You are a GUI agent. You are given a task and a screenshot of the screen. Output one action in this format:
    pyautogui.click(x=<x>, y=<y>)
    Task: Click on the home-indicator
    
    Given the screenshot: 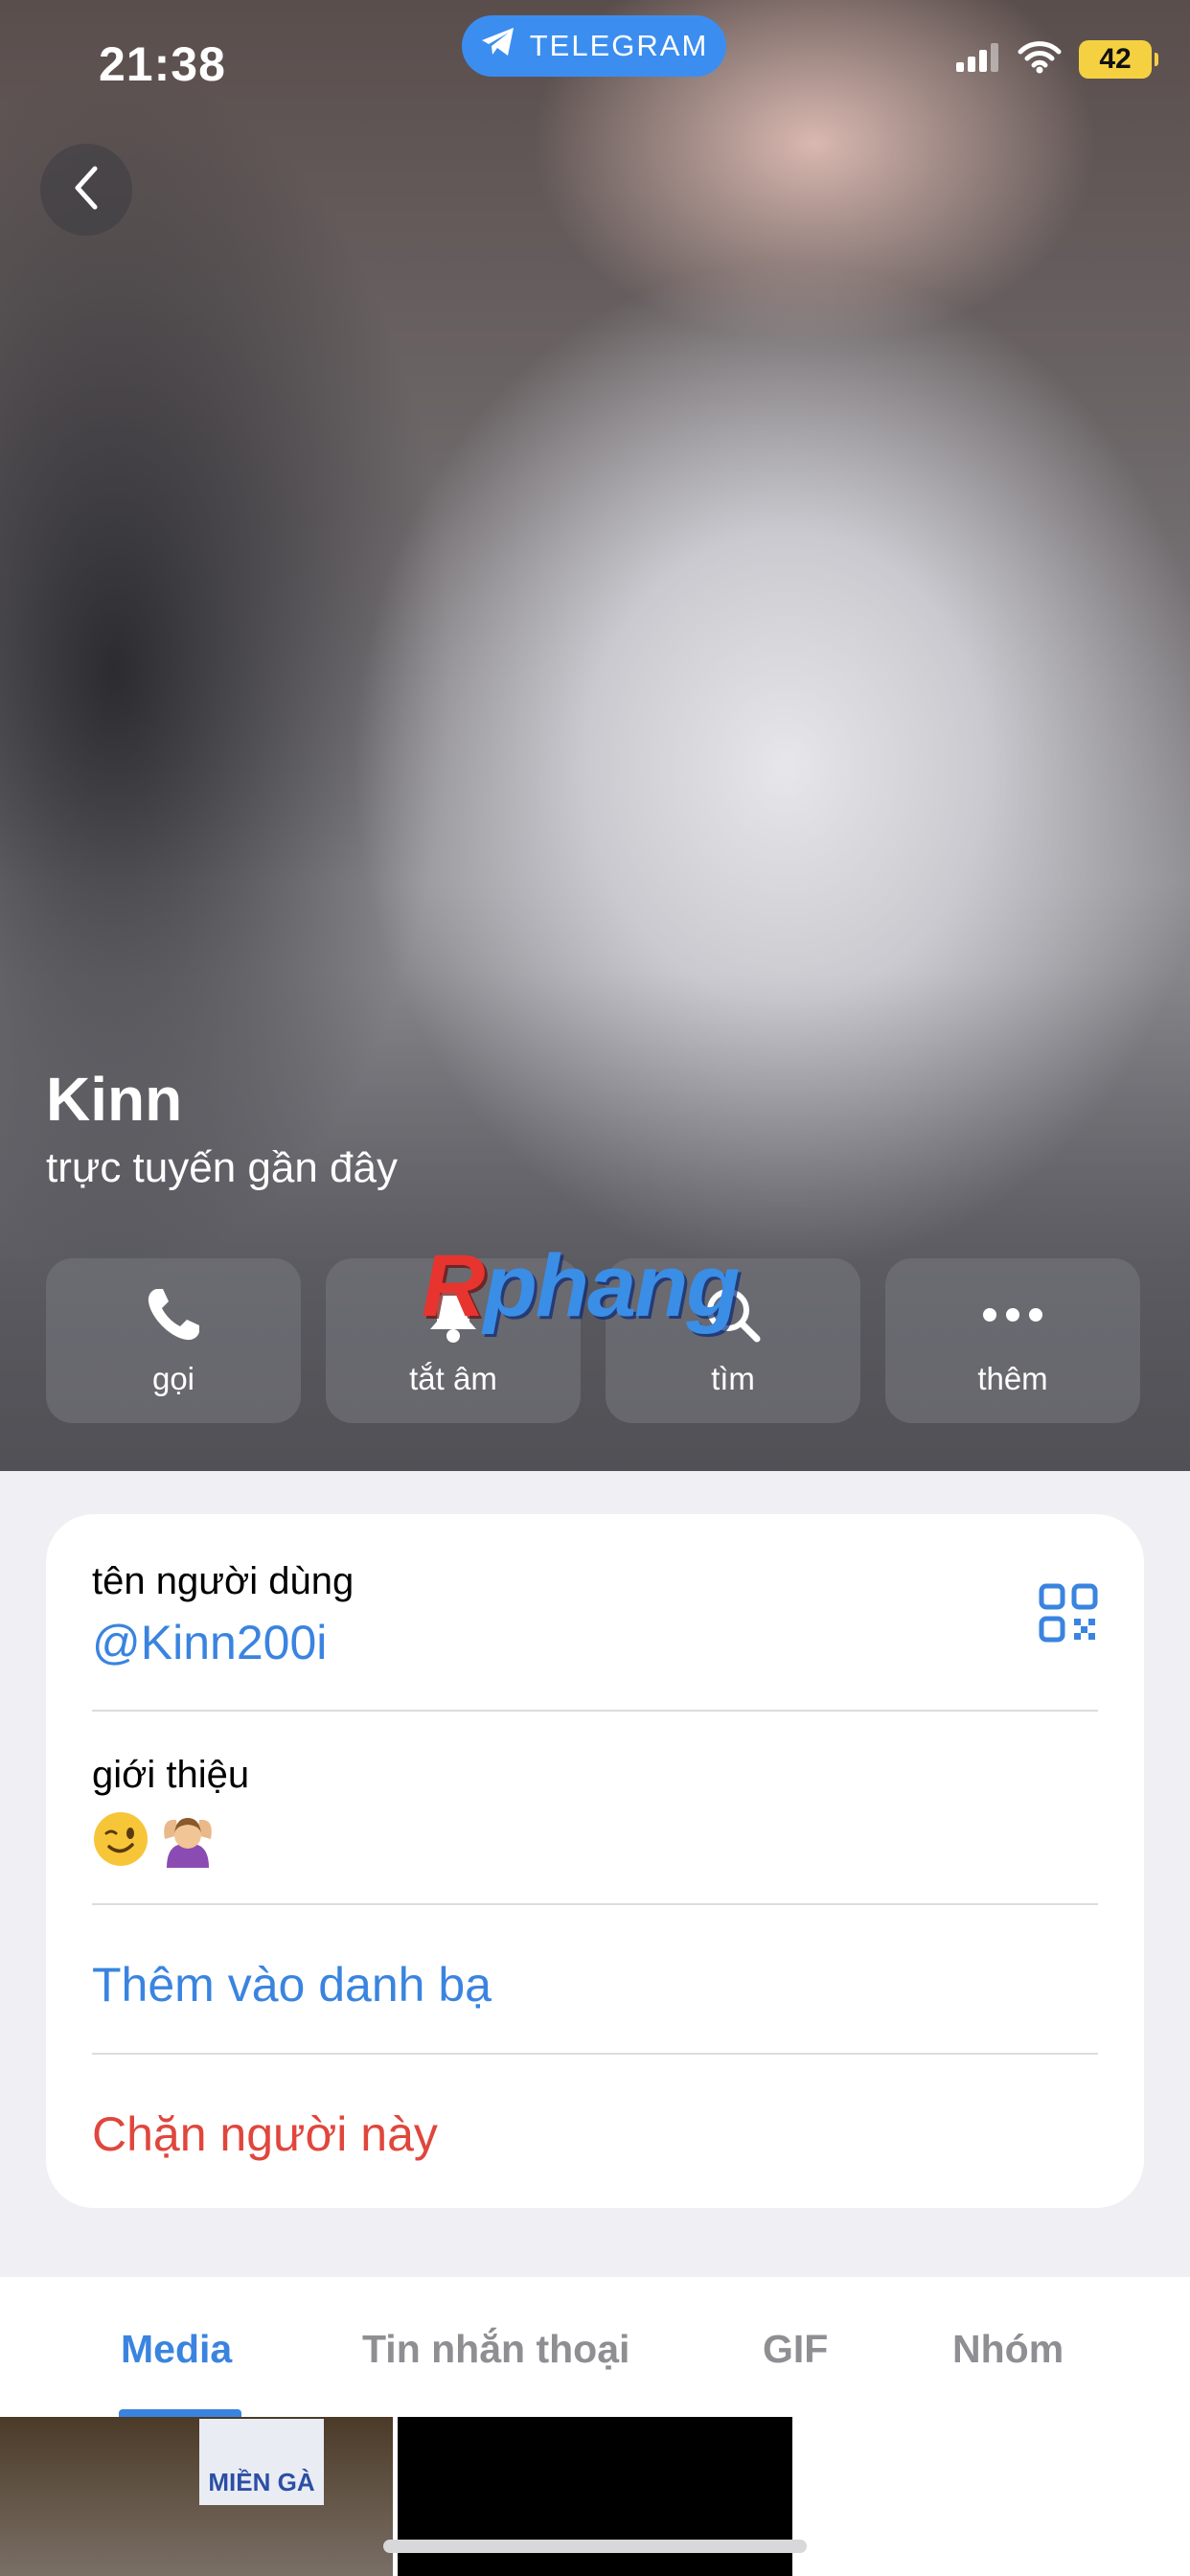 What is the action you would take?
    pyautogui.click(x=595, y=2546)
    